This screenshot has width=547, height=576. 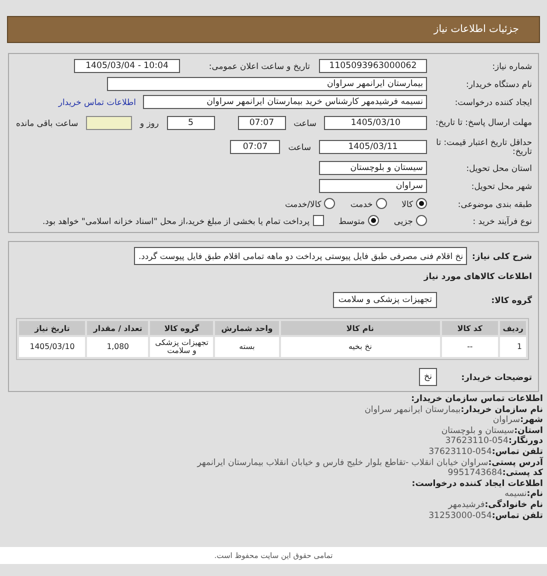 I want to click on contact-value: 31253000-054, so click(x=460, y=516).